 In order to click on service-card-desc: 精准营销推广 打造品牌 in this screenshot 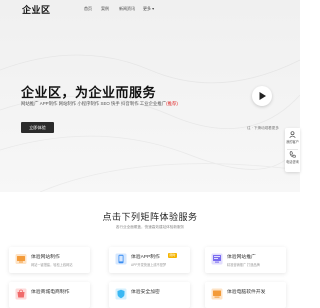, I will do `click(243, 265)`.